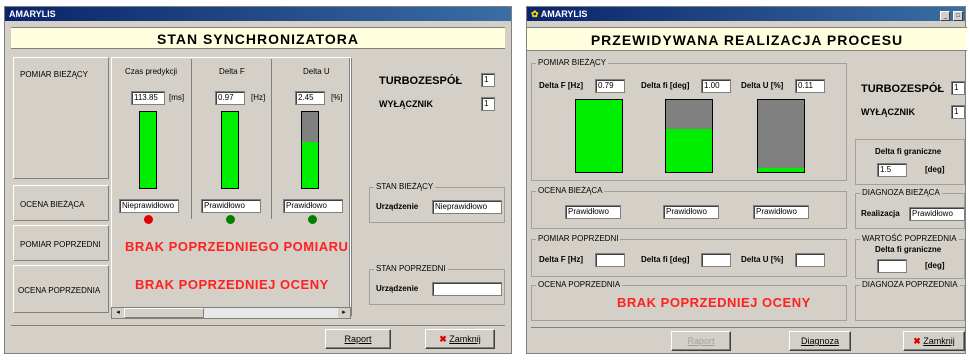 The width and height of the screenshot is (970, 361). Describe the element at coordinates (313, 206) in the screenshot. I see `col3-status: Prawidłowo` at that location.